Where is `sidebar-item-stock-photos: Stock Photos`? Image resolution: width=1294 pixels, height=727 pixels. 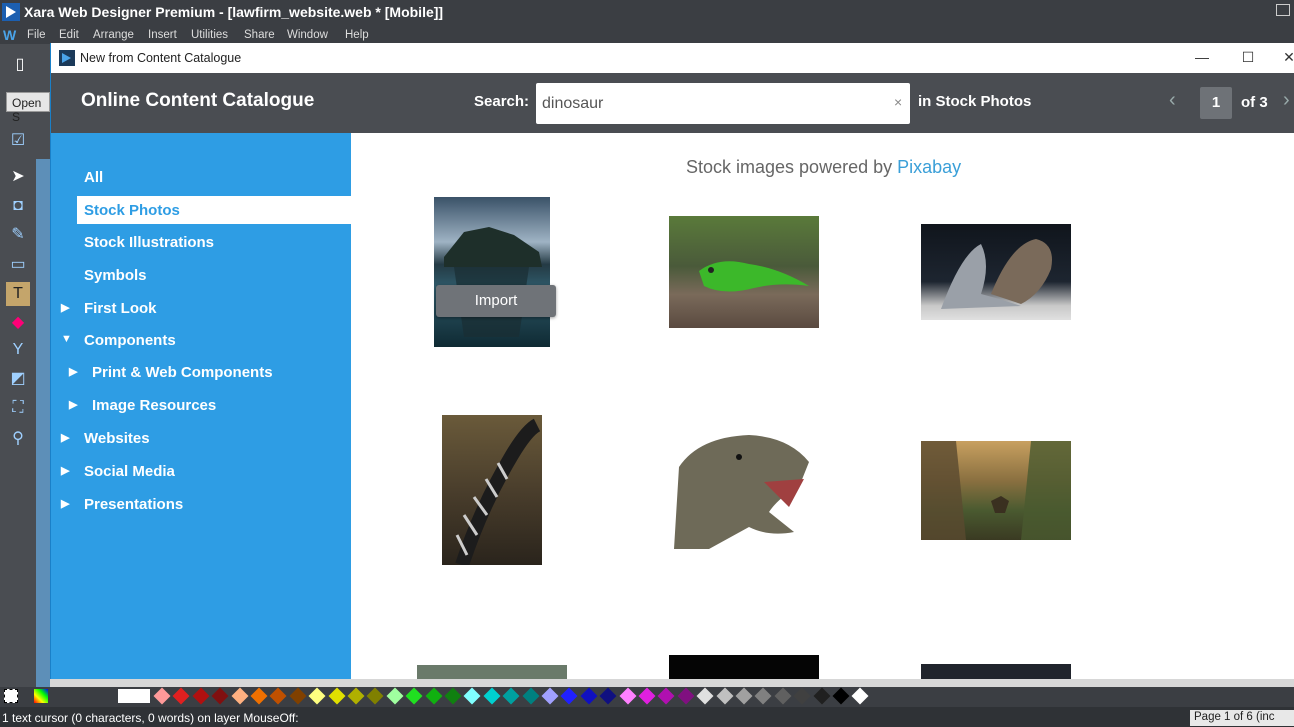 sidebar-item-stock-photos: Stock Photos is located at coordinates (214, 210).